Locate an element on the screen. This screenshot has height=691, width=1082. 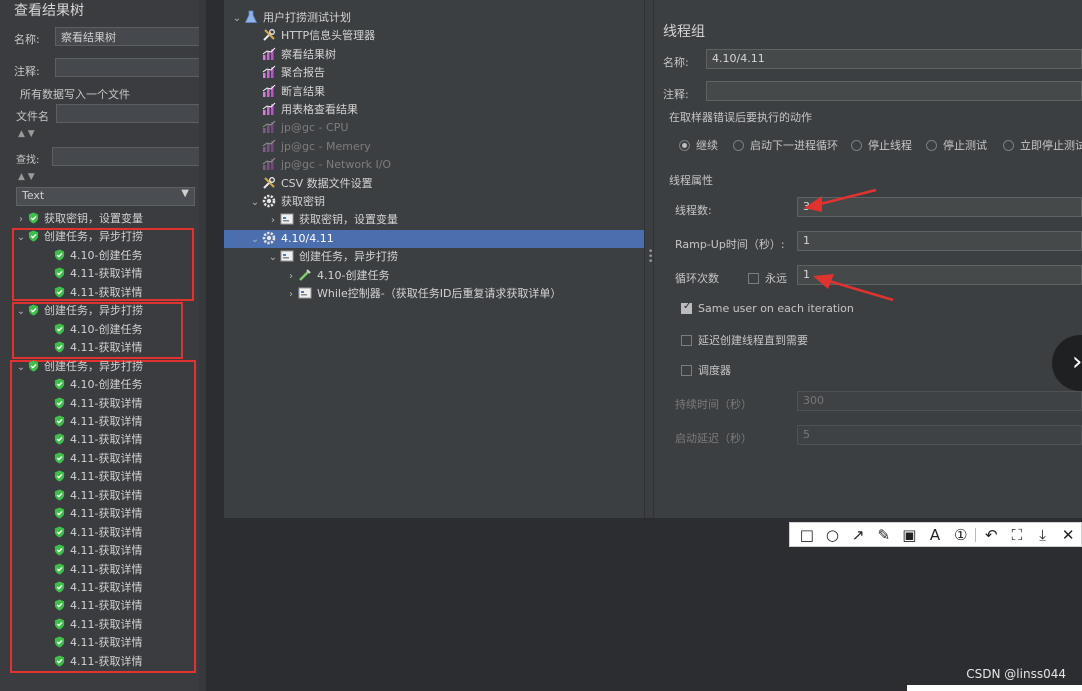
number-tool-icon: ① is located at coordinates (961, 534).